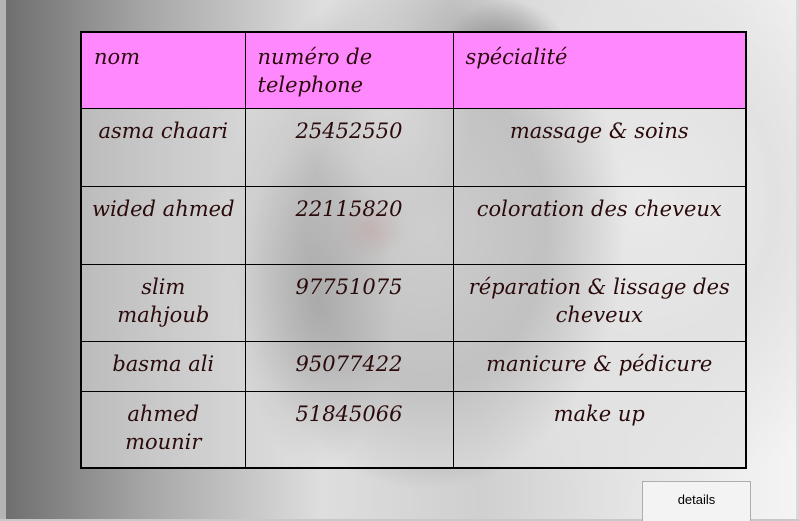 Image resolution: width=799 pixels, height=521 pixels. What do you see at coordinates (163, 147) in the screenshot?
I see `cell-nom: asma chaari` at bounding box center [163, 147].